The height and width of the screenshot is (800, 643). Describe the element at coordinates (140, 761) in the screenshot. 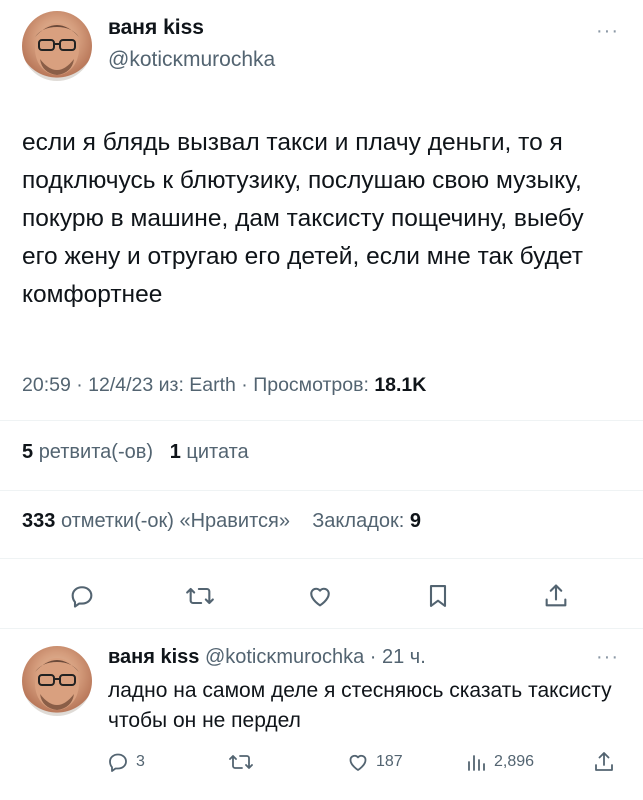

I see `reply-replies-count: 3` at that location.